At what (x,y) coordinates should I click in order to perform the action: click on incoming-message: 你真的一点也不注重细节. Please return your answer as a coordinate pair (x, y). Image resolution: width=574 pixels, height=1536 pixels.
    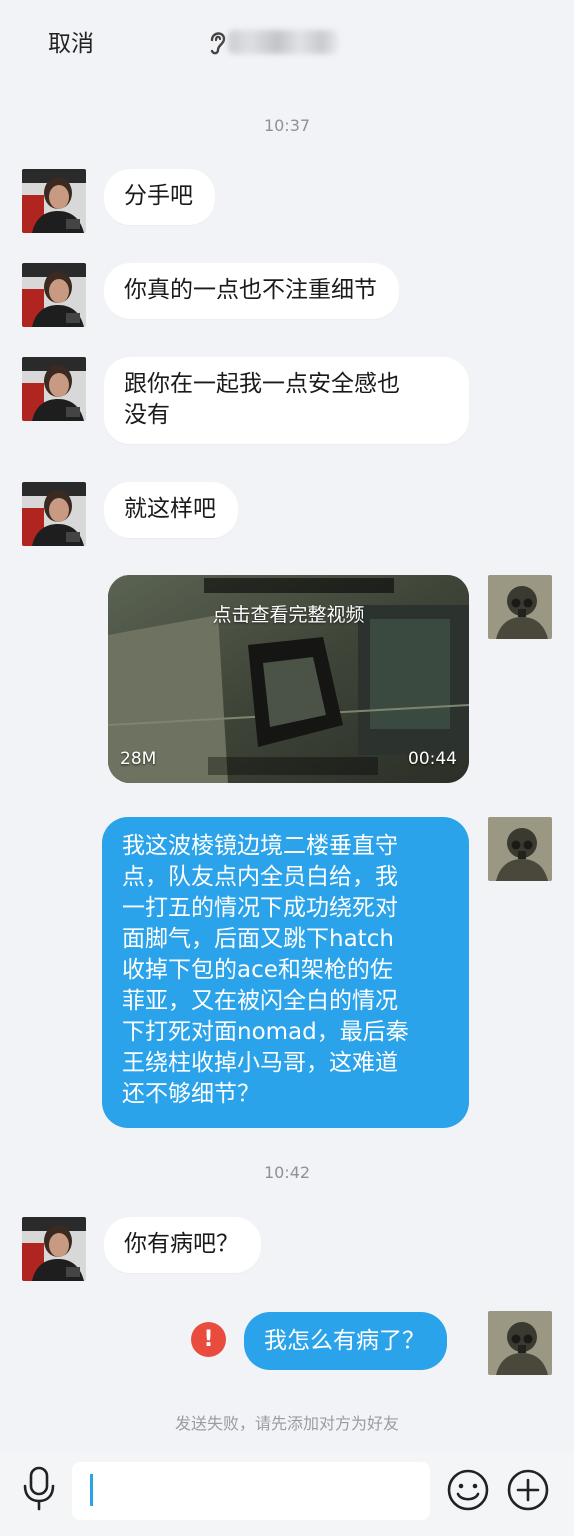
    Looking at the image, I should click on (251, 291).